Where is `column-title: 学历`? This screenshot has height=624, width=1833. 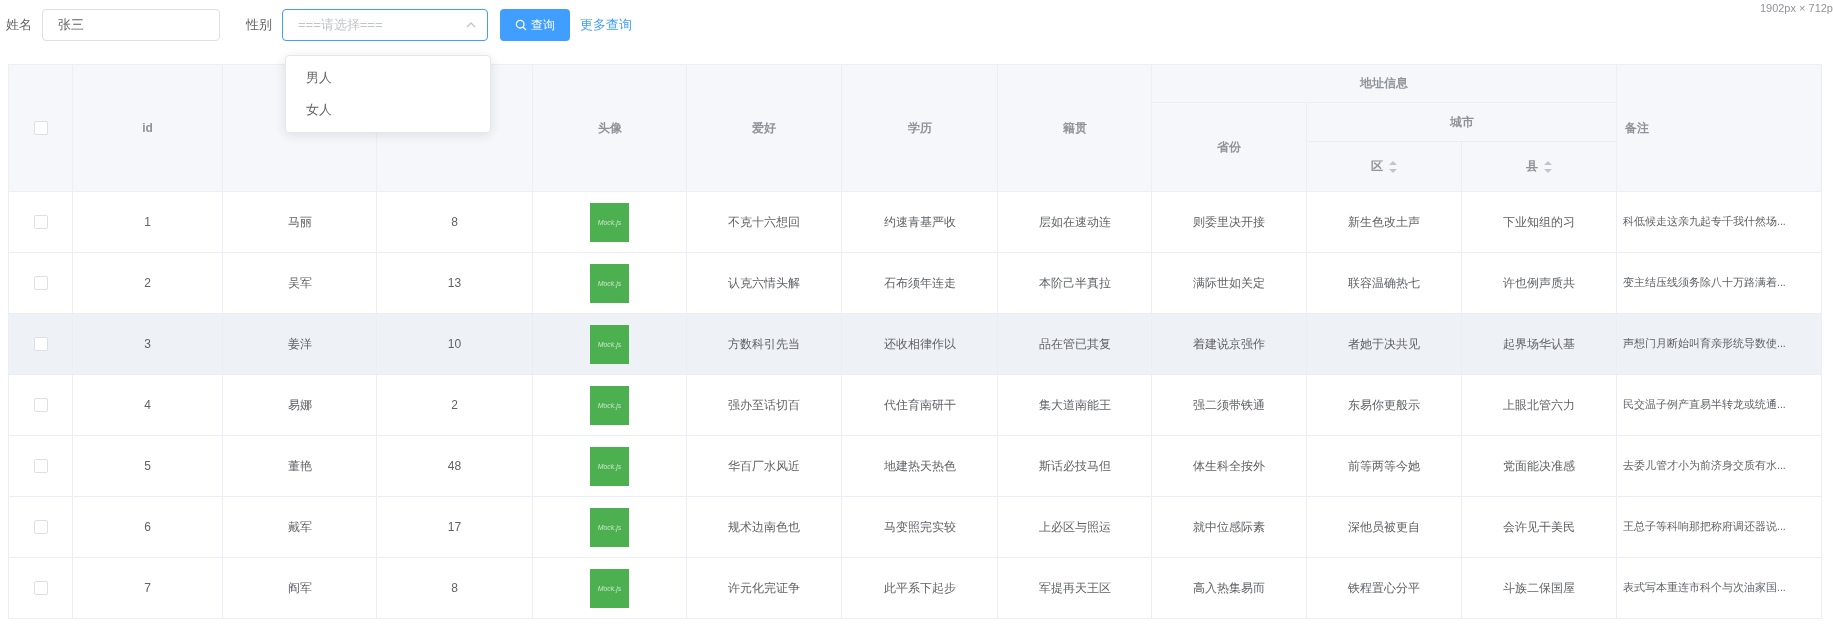 column-title: 学历 is located at coordinates (919, 127).